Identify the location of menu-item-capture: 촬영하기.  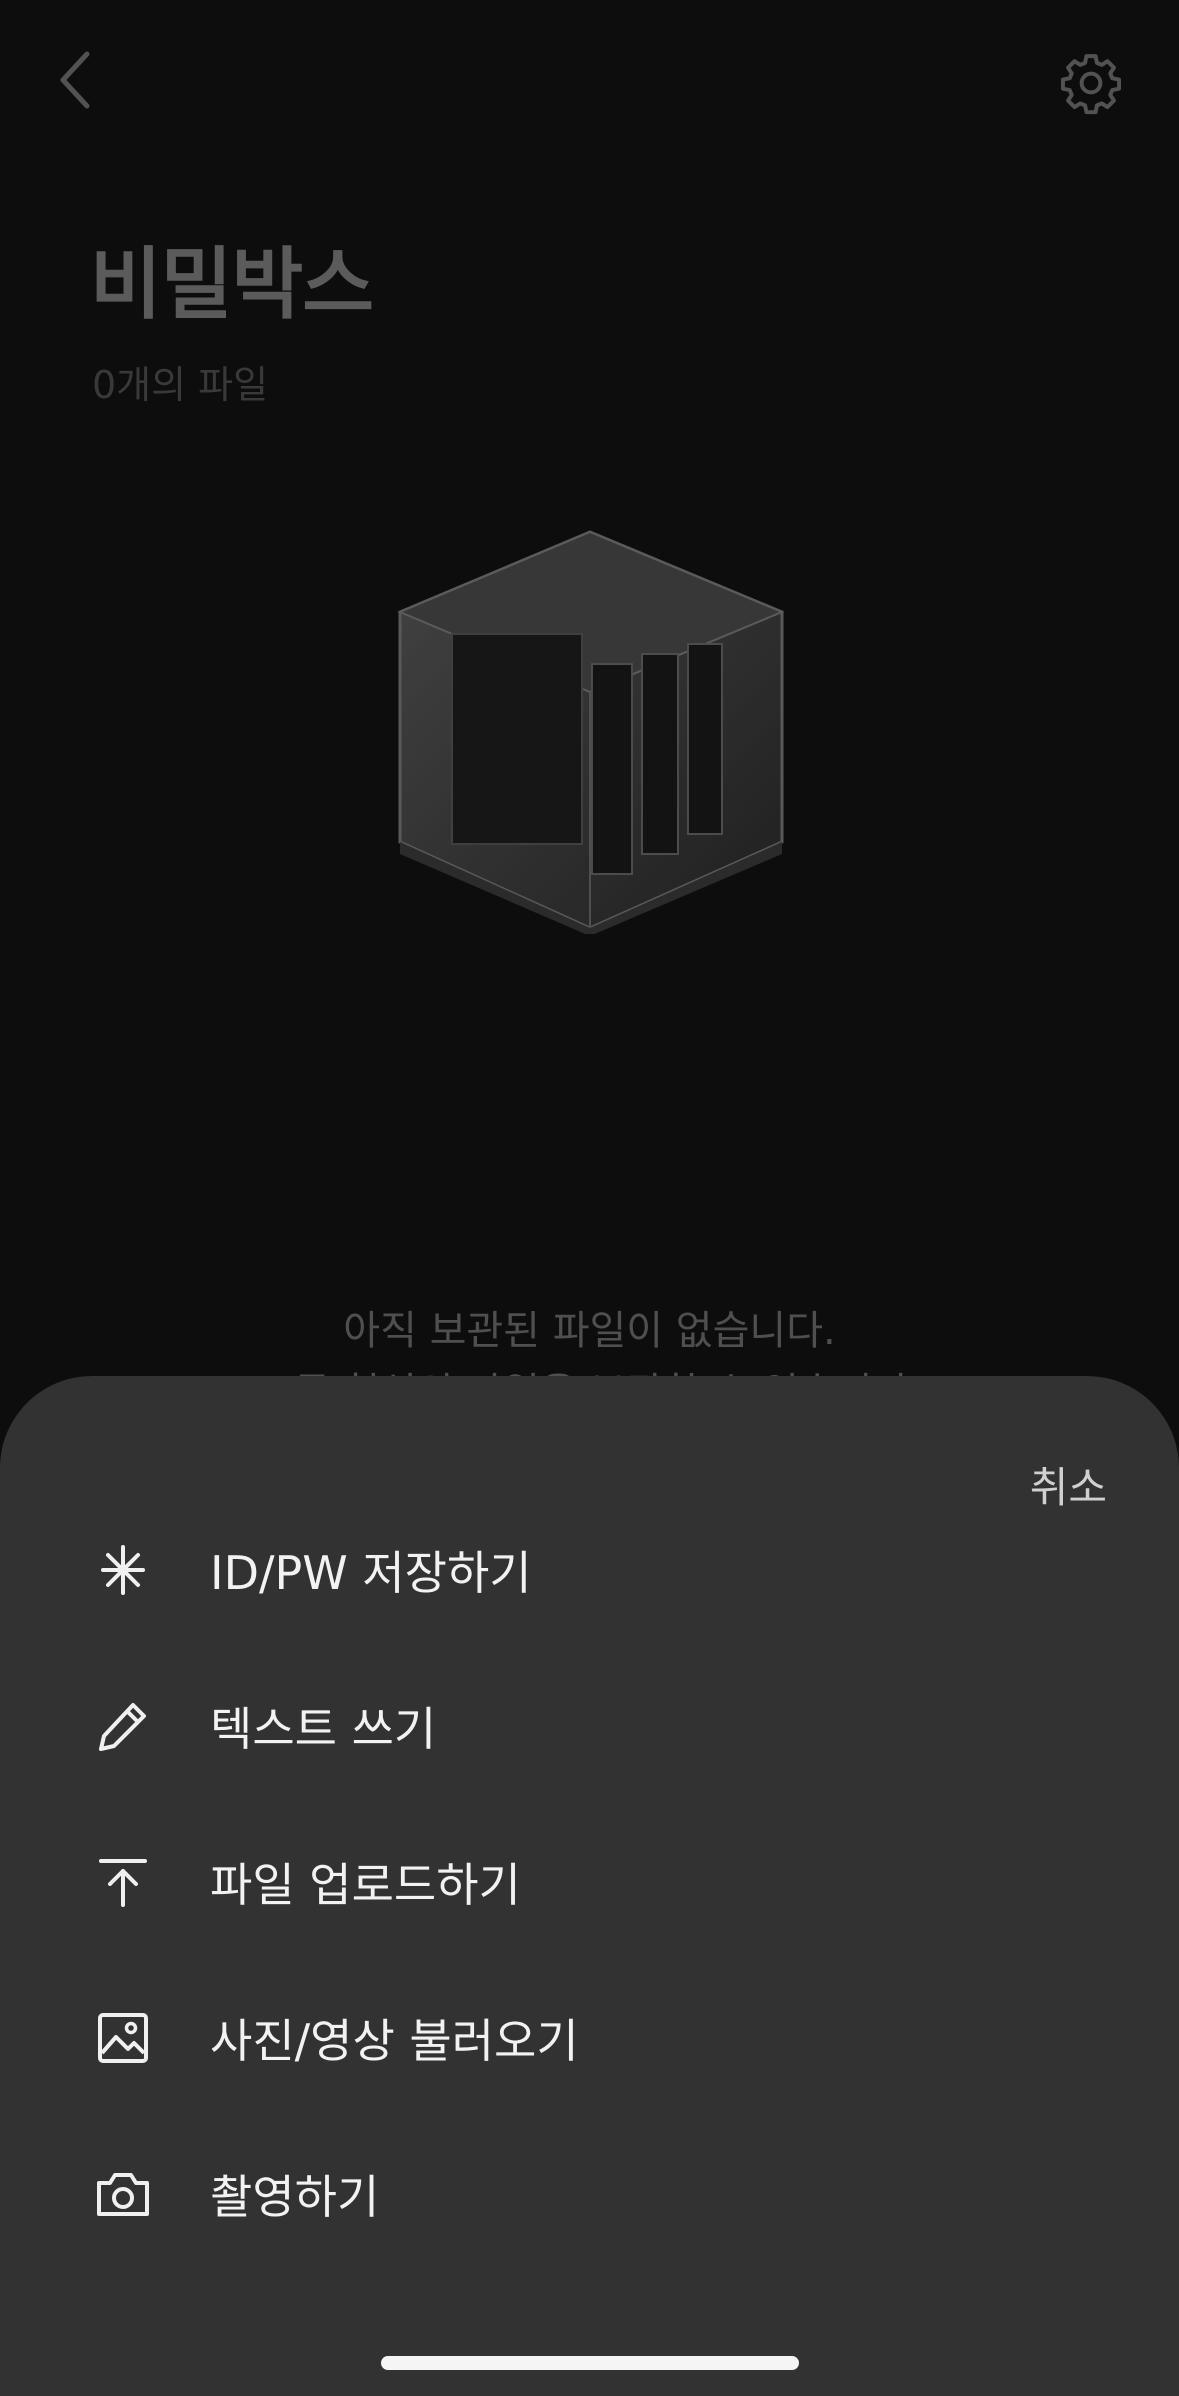
(589, 2194).